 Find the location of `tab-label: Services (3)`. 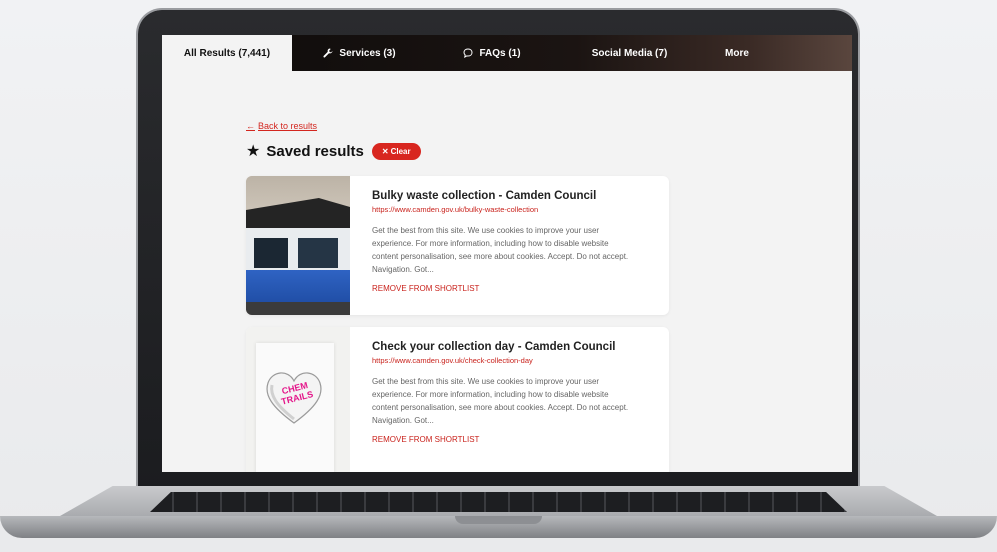

tab-label: Services (3) is located at coordinates (367, 53).